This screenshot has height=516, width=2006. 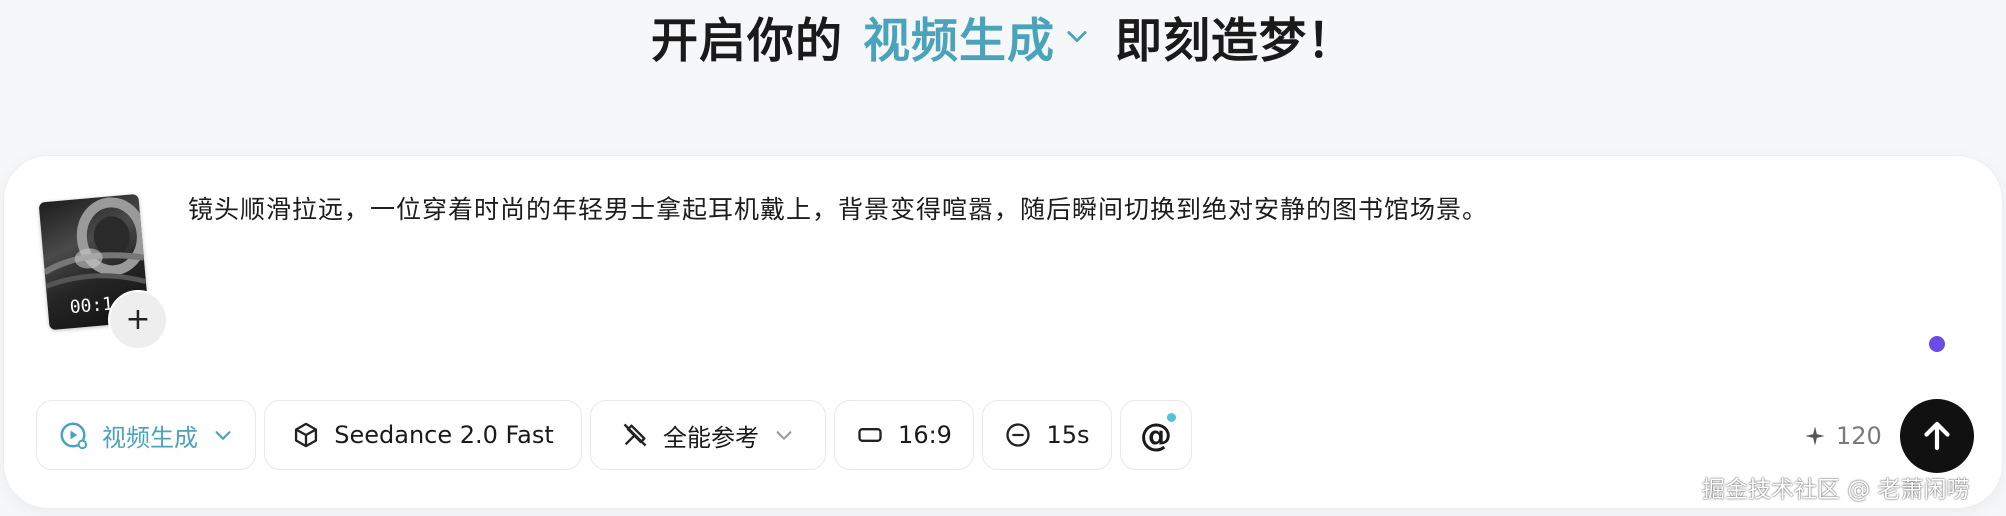 I want to click on headline-prefix: 开启你的, so click(x=747, y=41).